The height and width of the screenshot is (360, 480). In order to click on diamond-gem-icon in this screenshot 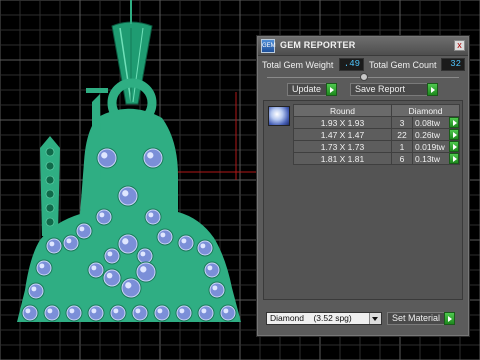, I will do `click(279, 116)`.